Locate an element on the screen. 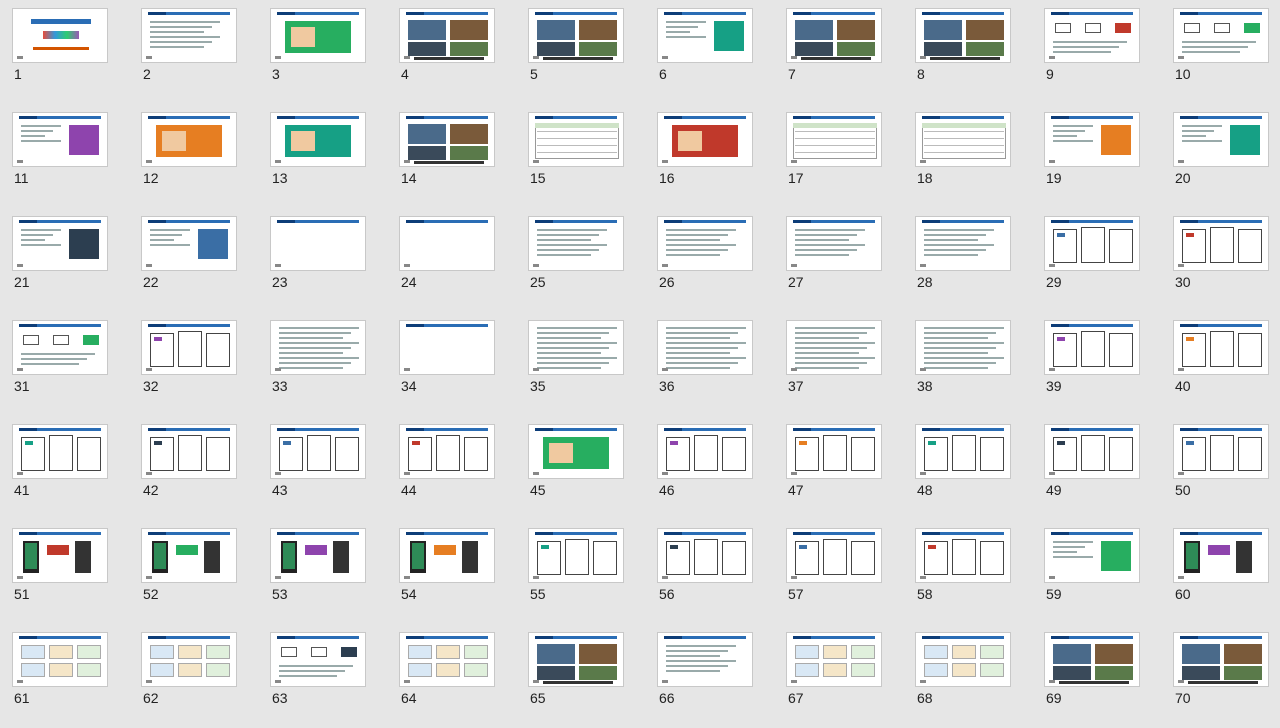 This screenshot has height=728, width=1280. slide-thumbnail-item: 68 is located at coordinates (967, 676).